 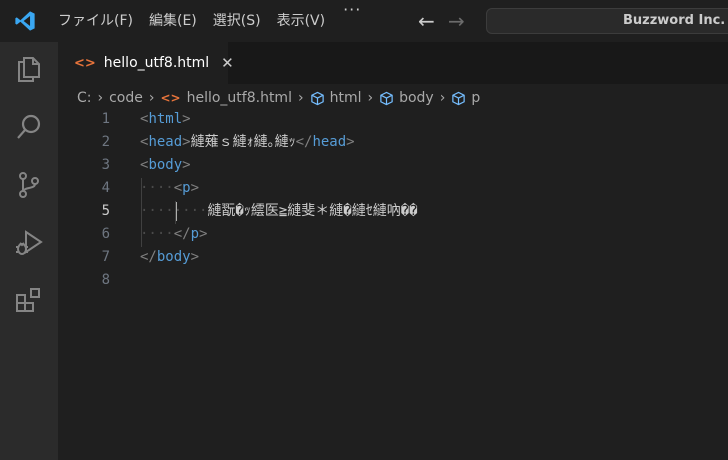 I want to click on breadcrumb-symbol-body: body, so click(x=416, y=98).